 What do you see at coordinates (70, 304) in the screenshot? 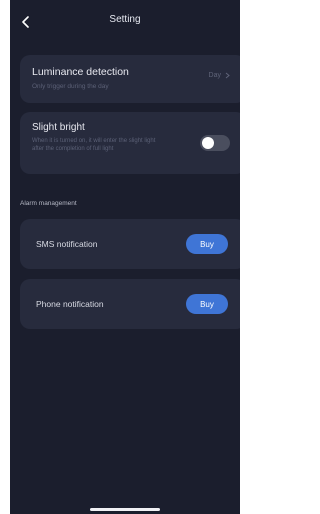
I see `phone-notification-label: Phone notification` at bounding box center [70, 304].